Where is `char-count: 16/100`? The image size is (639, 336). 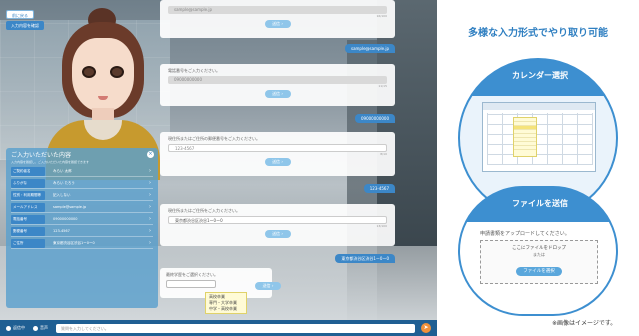 char-count: 16/100 is located at coordinates (381, 16).